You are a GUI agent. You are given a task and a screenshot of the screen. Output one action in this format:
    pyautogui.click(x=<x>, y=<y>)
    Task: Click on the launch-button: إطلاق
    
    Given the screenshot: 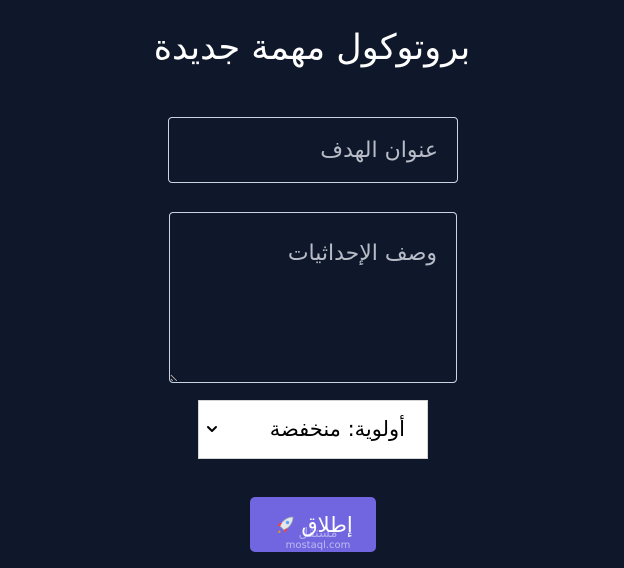 What is the action you would take?
    pyautogui.click(x=313, y=524)
    